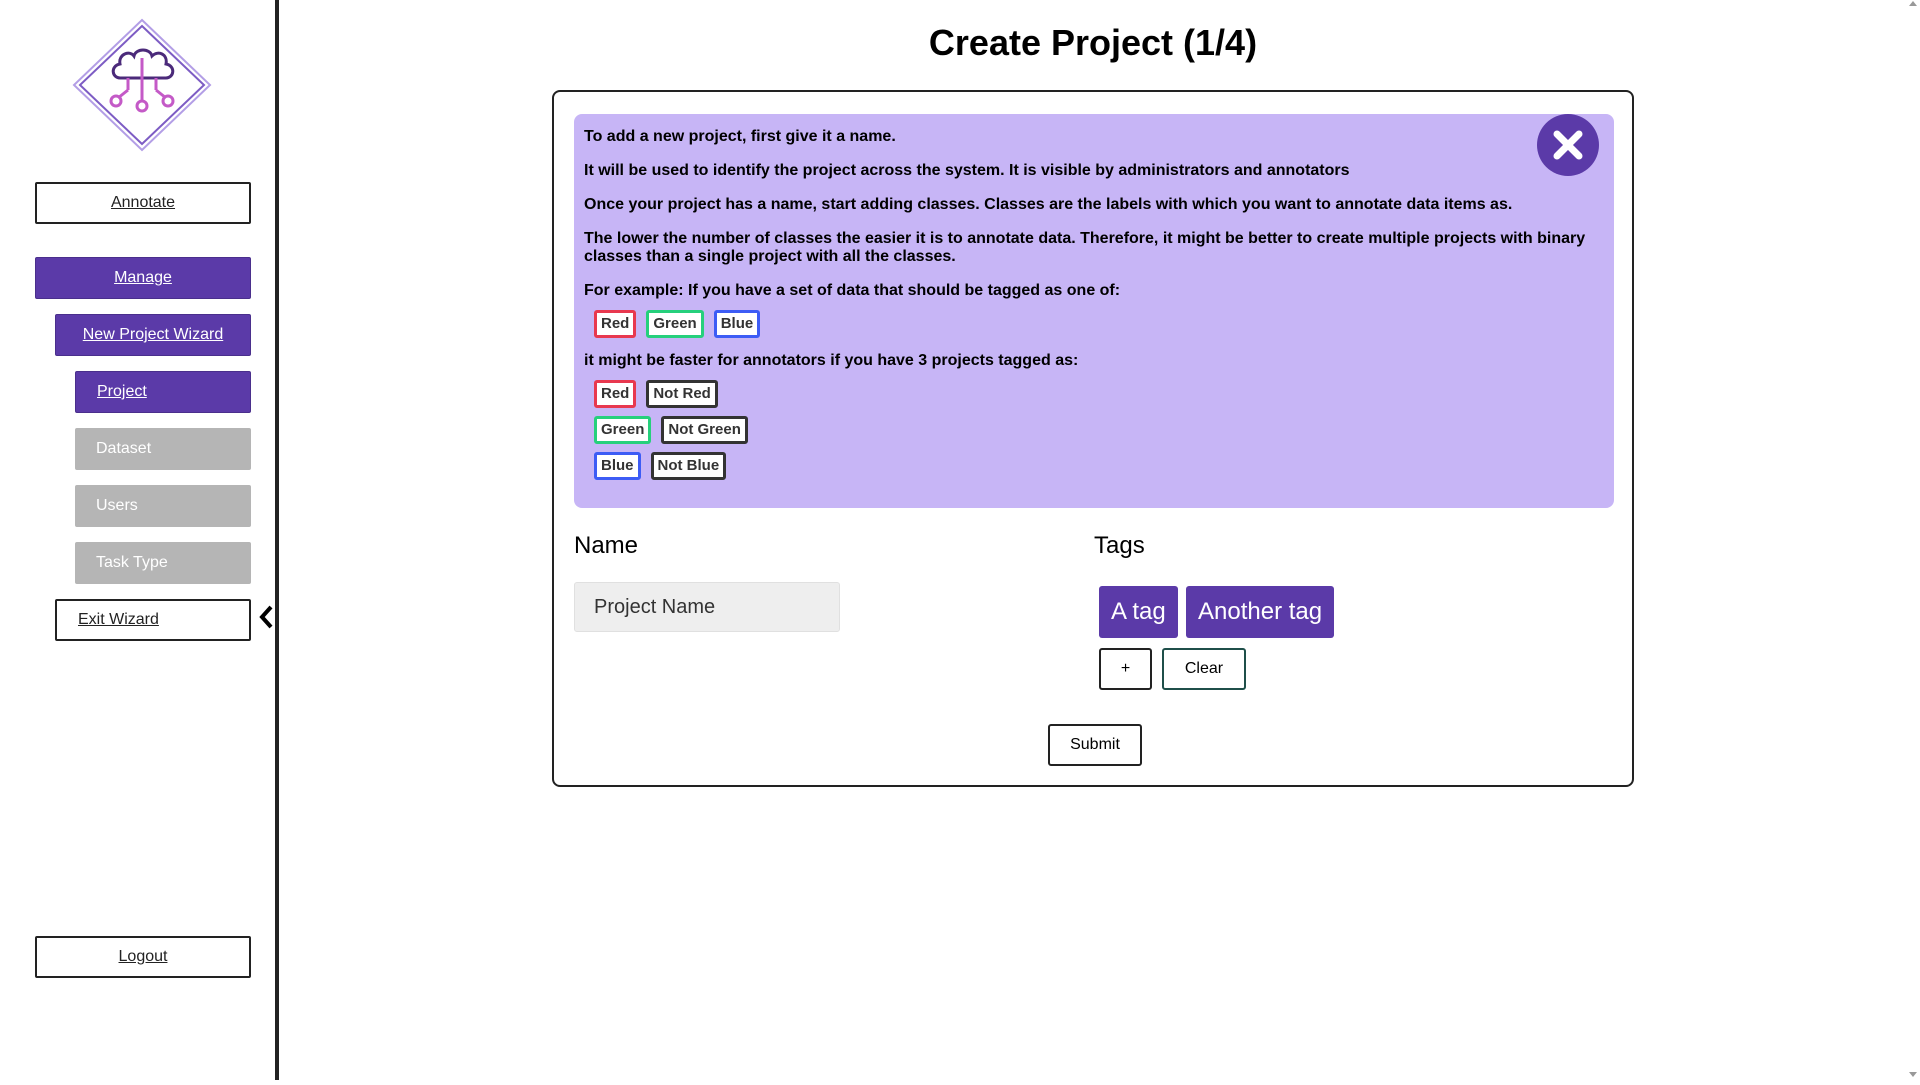  What do you see at coordinates (163, 392) in the screenshot?
I see `wizard-step-project: Project` at bounding box center [163, 392].